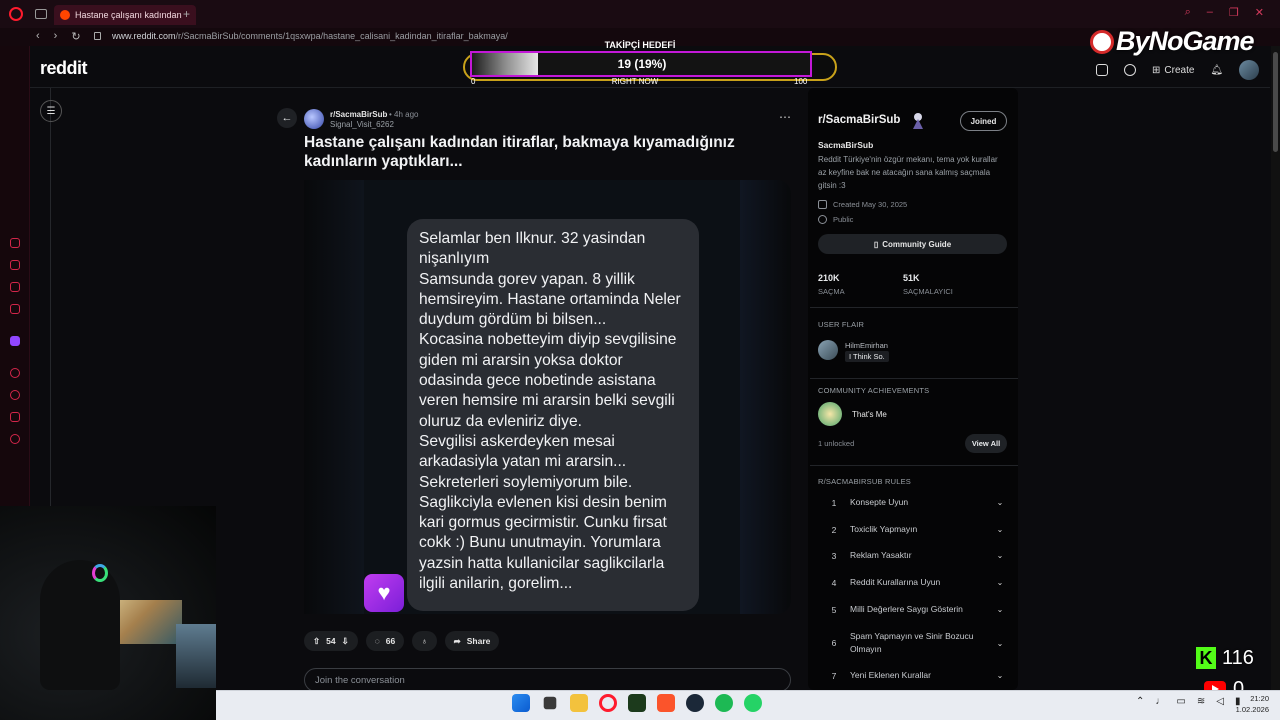  Describe the element at coordinates (912, 555) in the screenshot. I see `rule-item: 3 Reklam Yasaktır ⌄` at that location.